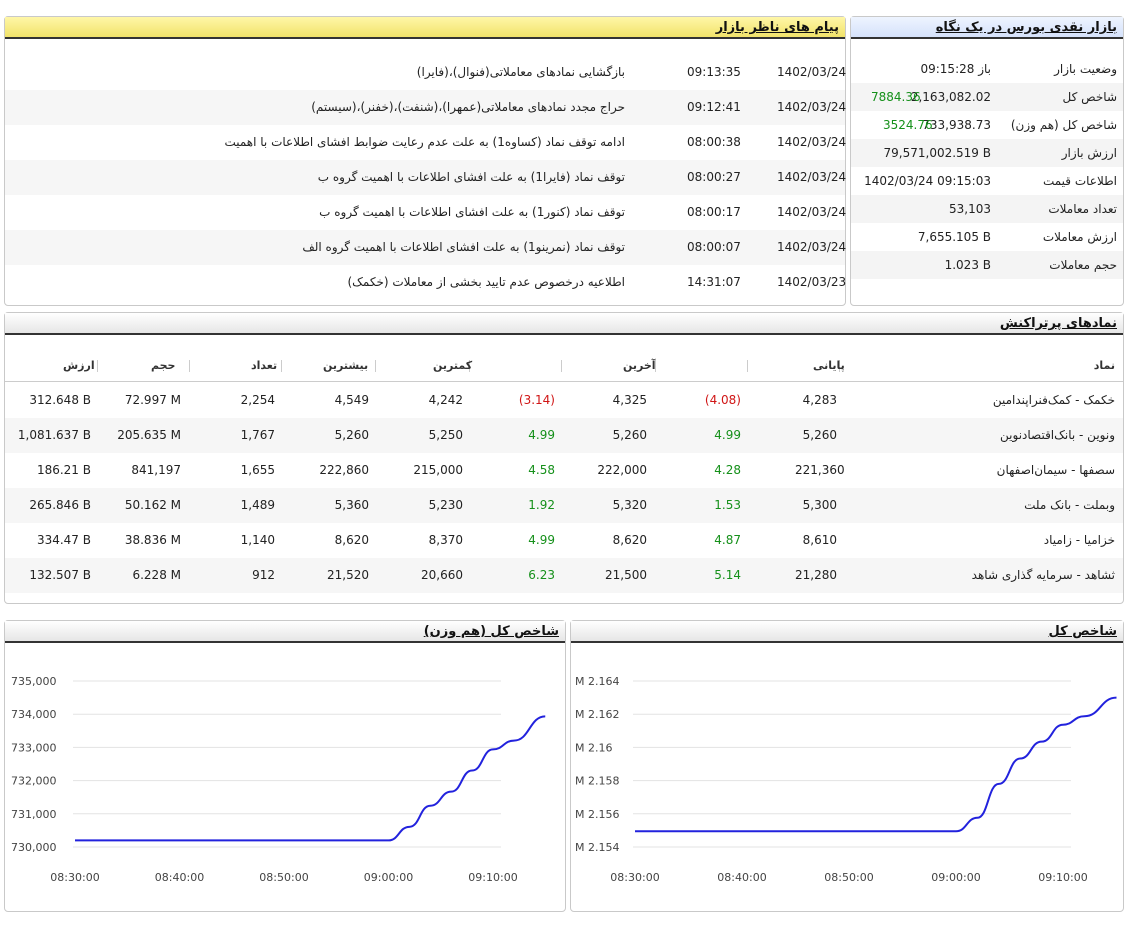  What do you see at coordinates (629, 505) in the screenshot?
I see `cell-last: 5,320` at bounding box center [629, 505].